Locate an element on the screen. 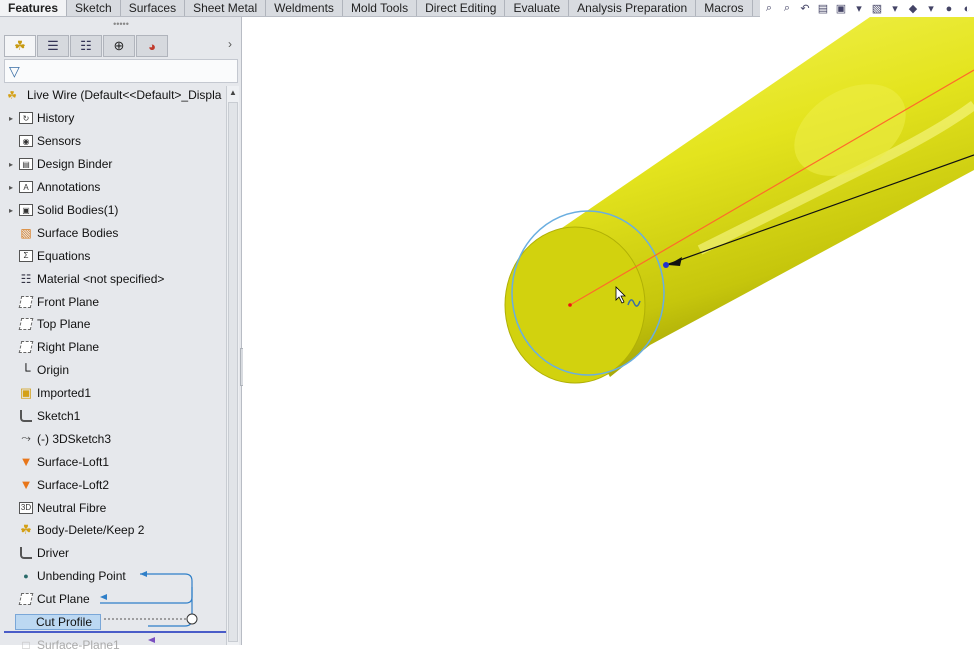  surface-bodies-icon: ▧ is located at coordinates (26, 232).